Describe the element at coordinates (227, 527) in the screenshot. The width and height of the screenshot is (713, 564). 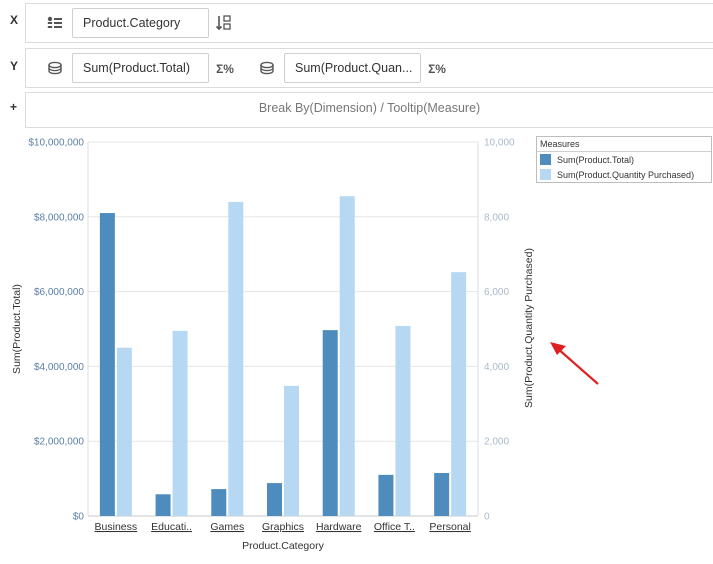
I see `x-category-label: Games` at that location.